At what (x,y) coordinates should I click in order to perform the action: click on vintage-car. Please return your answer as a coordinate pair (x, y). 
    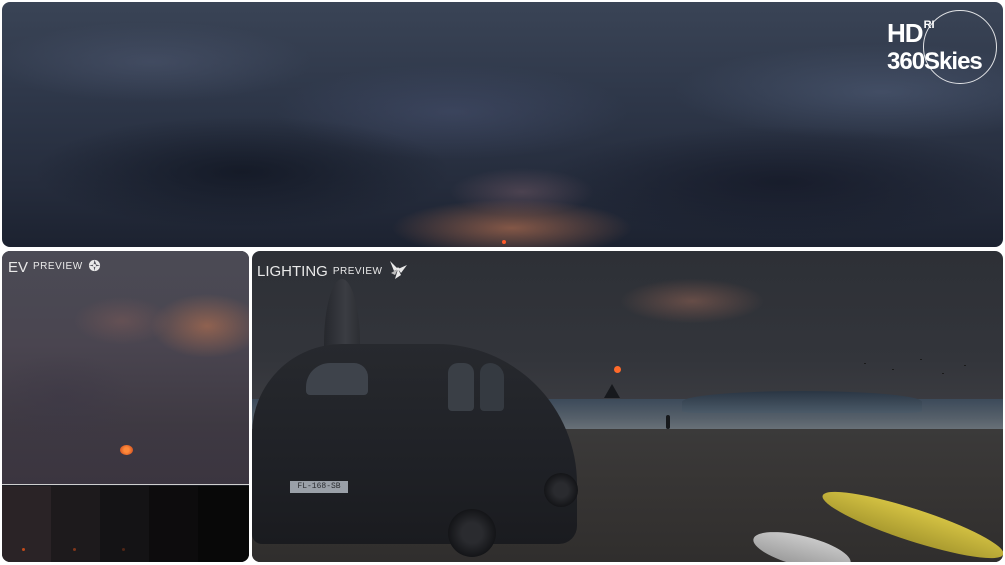
    Looking at the image, I should click on (414, 444).